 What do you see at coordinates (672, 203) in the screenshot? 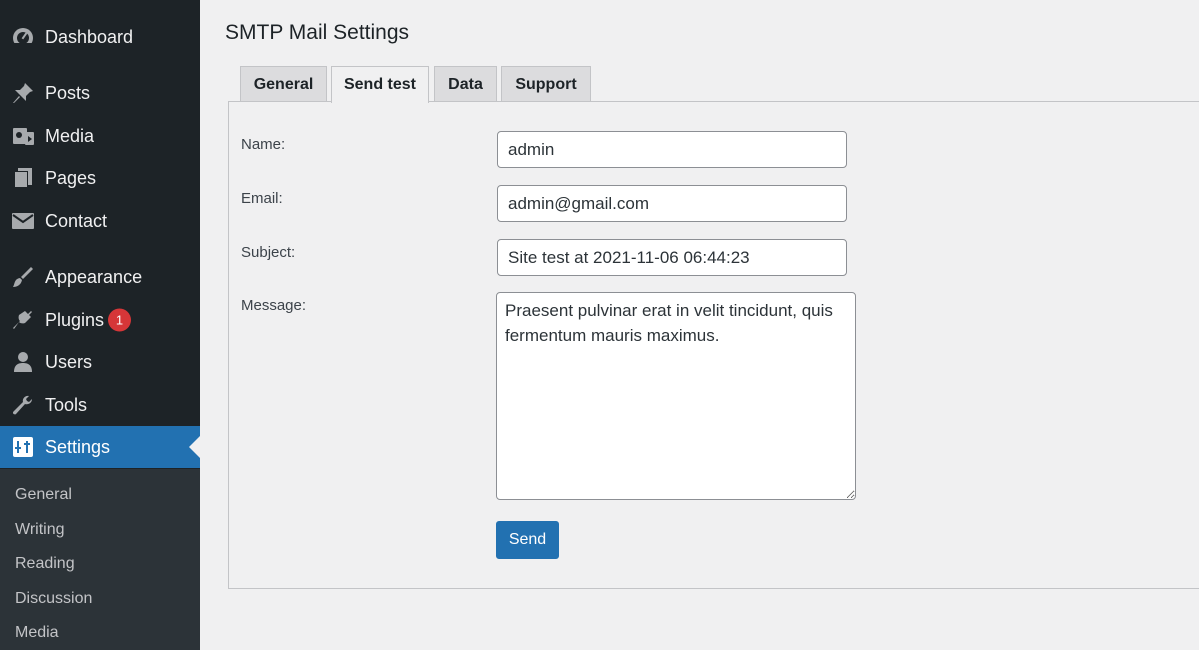
I see `email-field` at bounding box center [672, 203].